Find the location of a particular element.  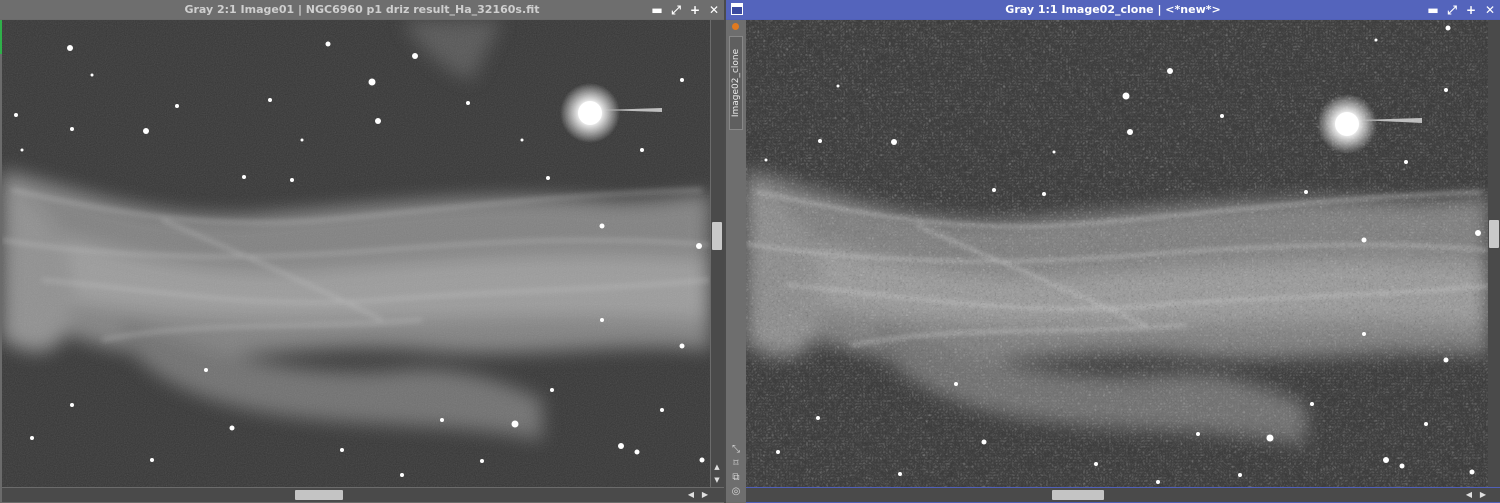

target-icon: ◎ is located at coordinates (736, 492).